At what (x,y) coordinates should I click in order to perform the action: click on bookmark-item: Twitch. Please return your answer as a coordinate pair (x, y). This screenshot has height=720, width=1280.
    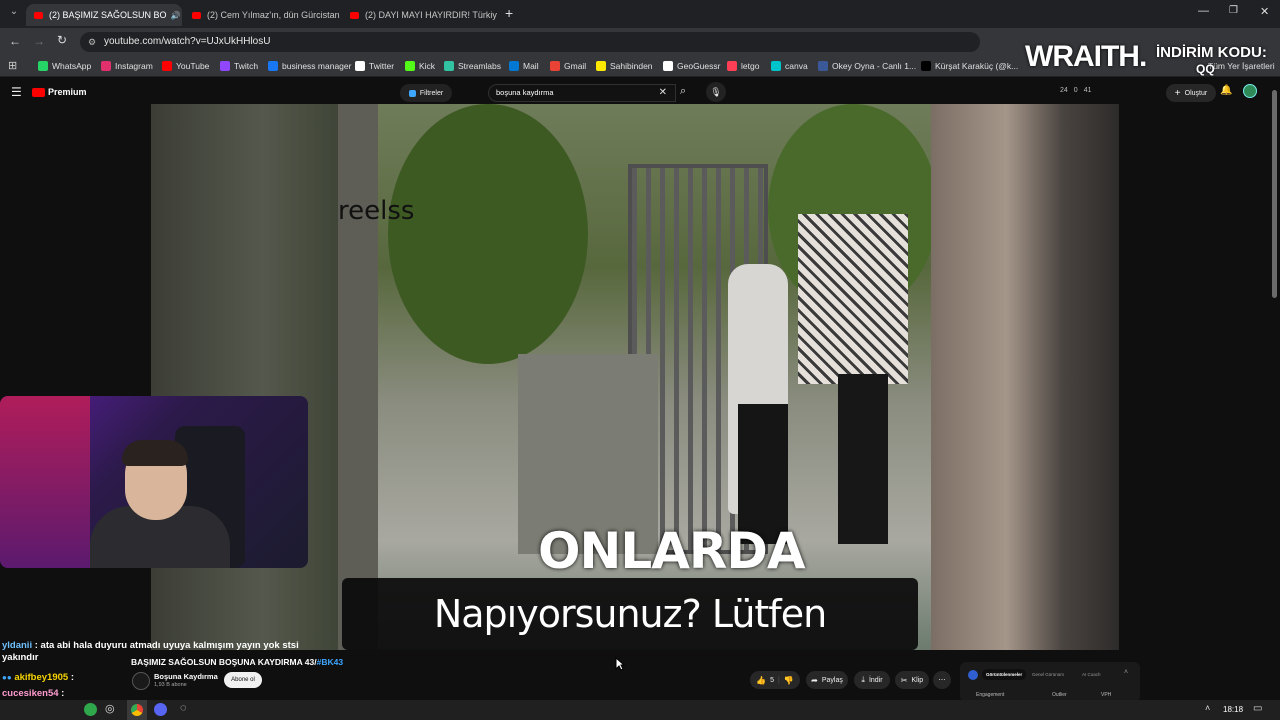
    Looking at the image, I should click on (239, 66).